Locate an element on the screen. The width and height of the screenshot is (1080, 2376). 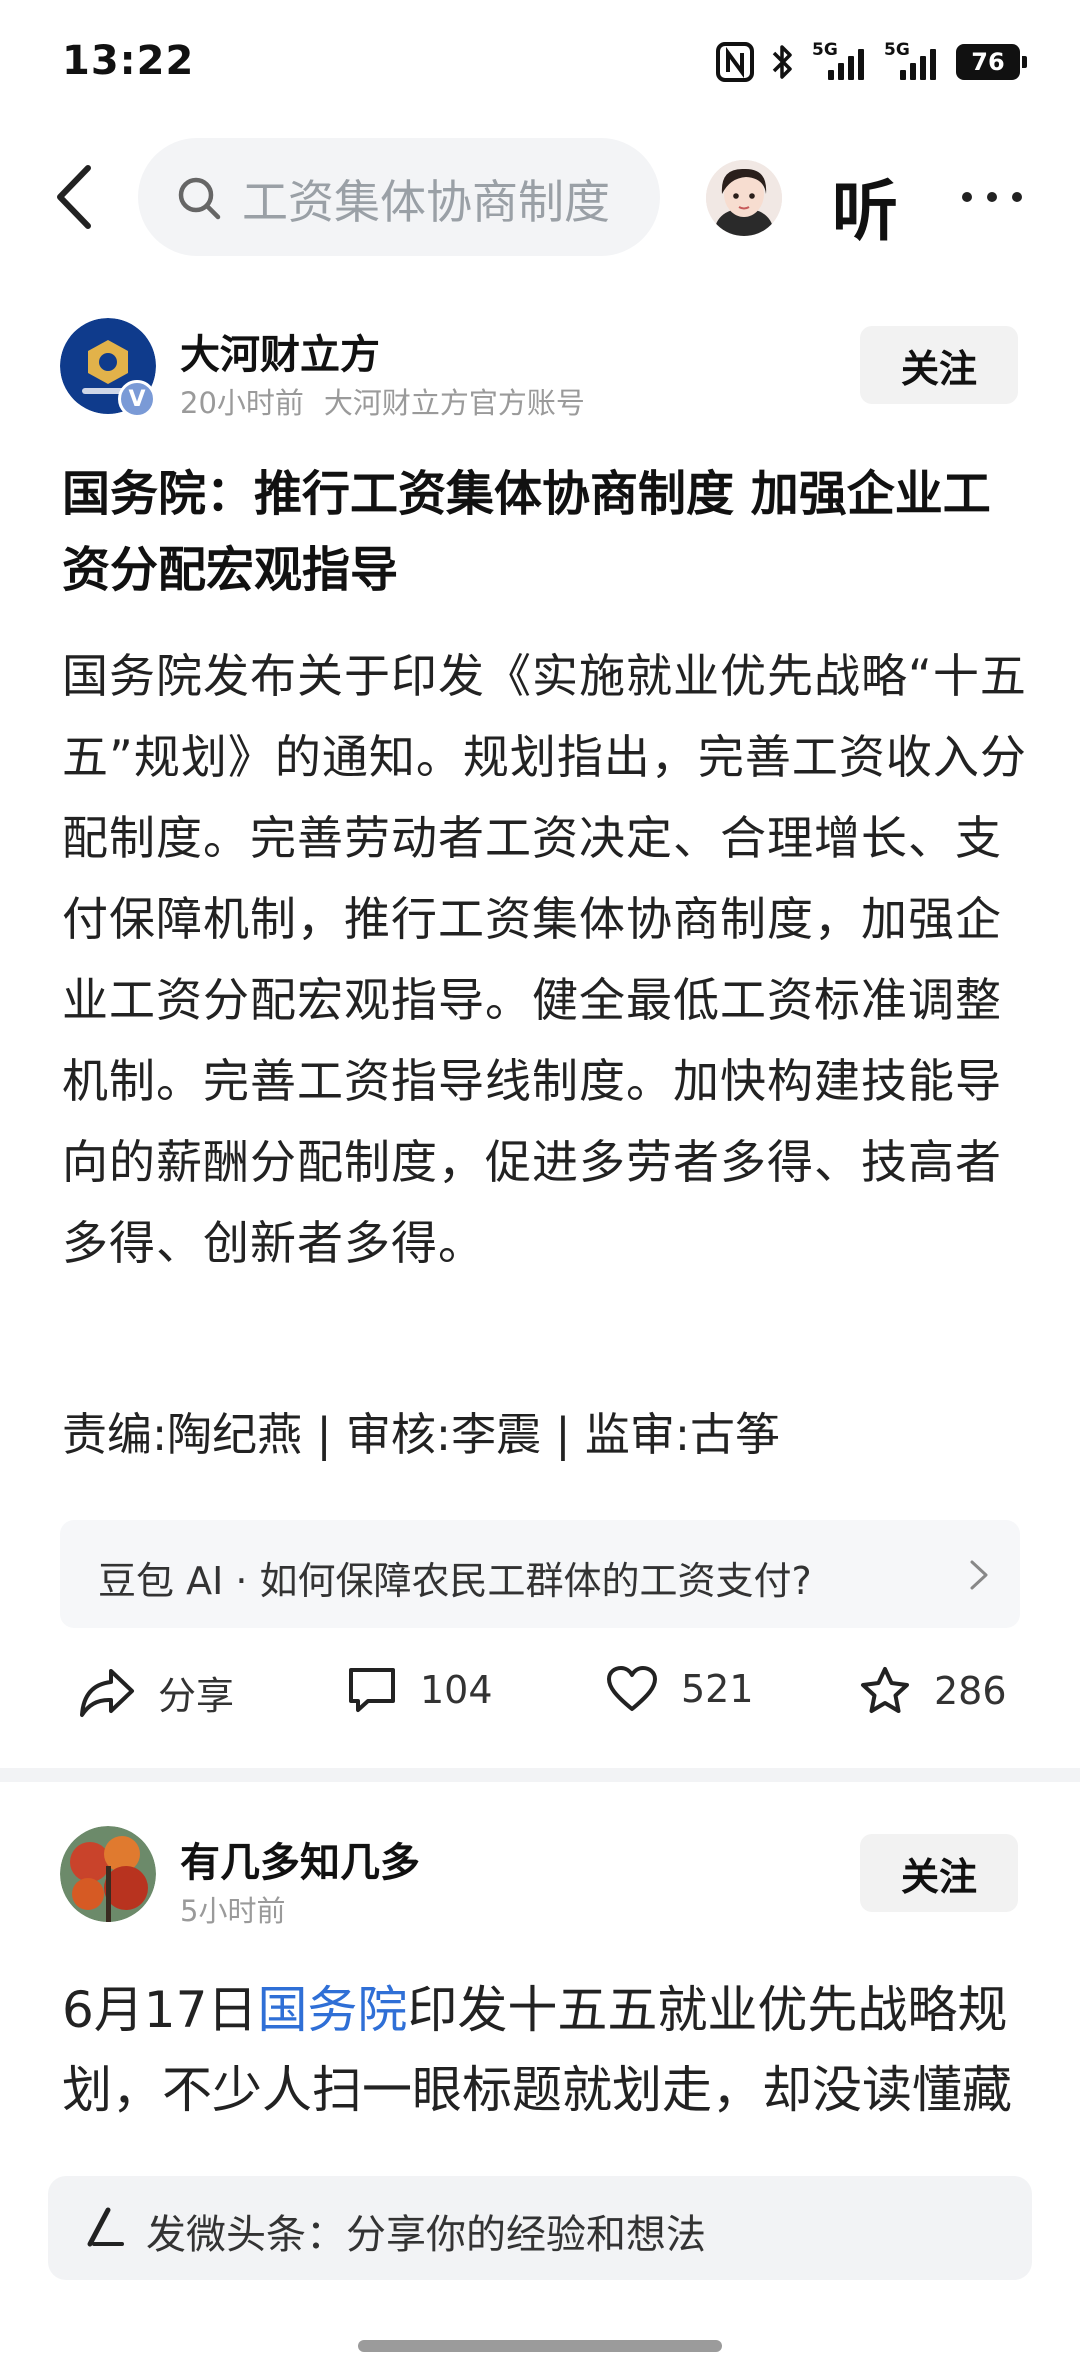
status-icons: 5G 5G 76 is located at coordinates (871, 62).